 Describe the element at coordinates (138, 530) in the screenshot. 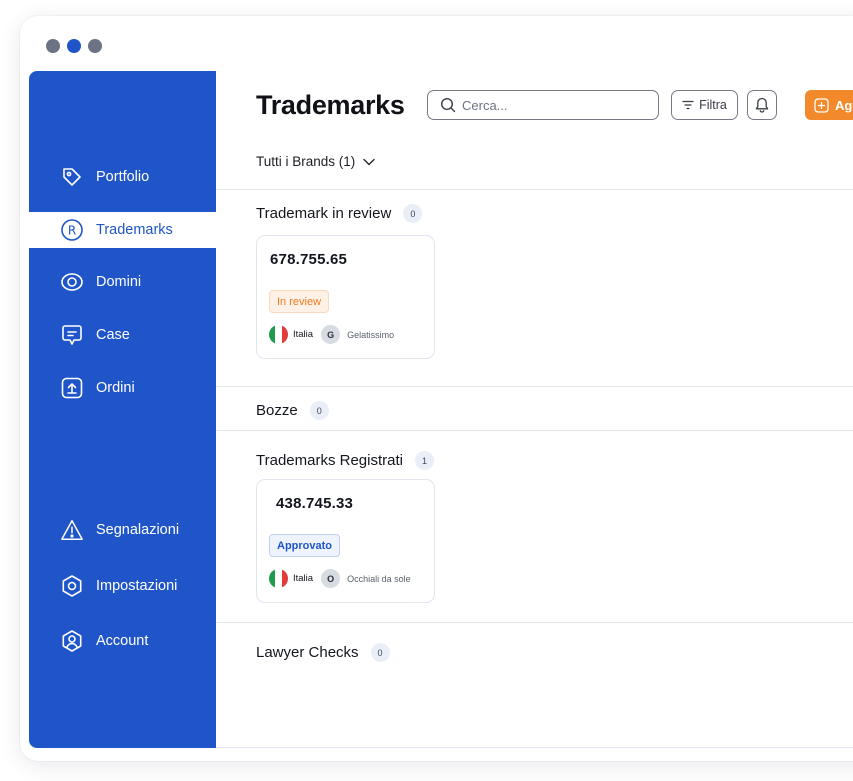

I see `sidebar-item-label: Segnalazioni` at that location.